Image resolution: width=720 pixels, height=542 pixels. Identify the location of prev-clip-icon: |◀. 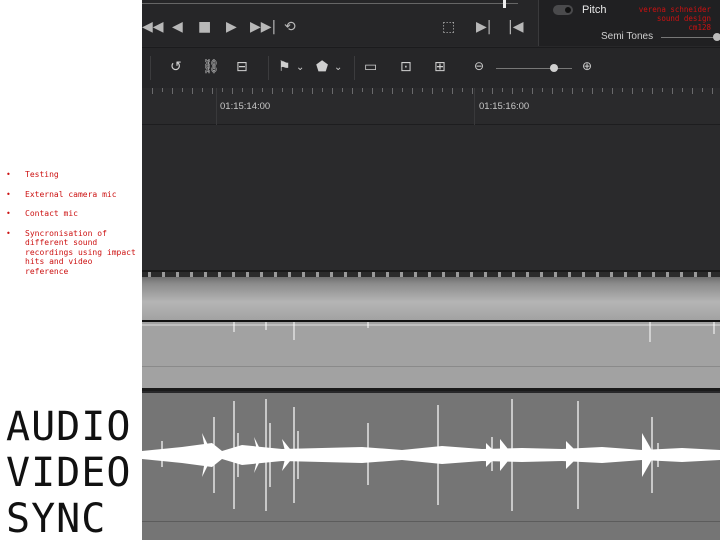
(515, 27).